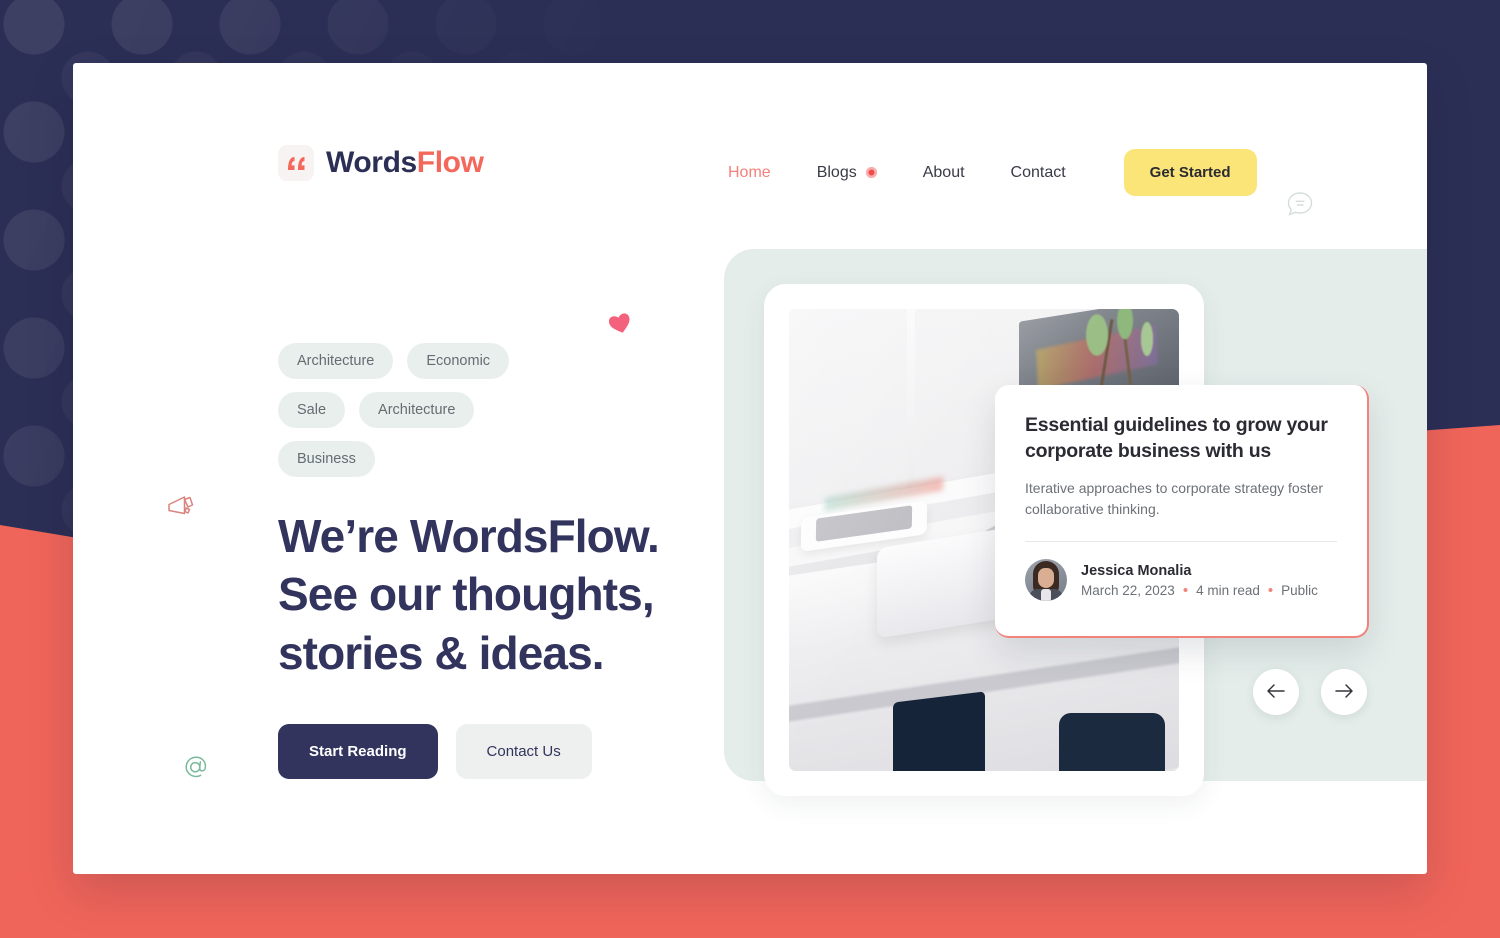  Describe the element at coordinates (371, 162) in the screenshot. I see `brand-name-primary: Words` at that location.